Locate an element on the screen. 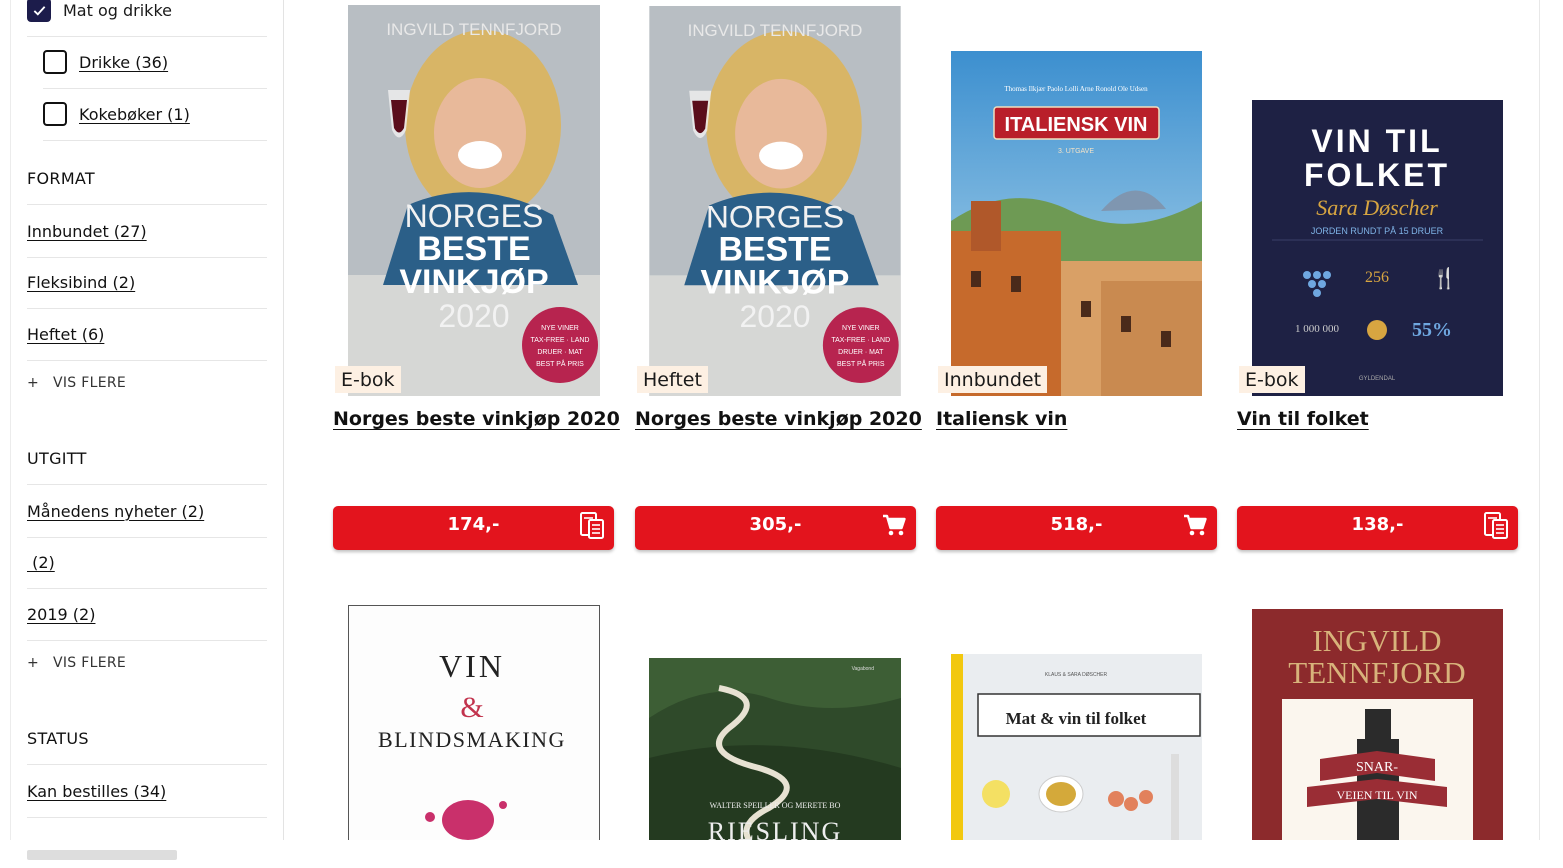  cover-stat1: 256 is located at coordinates (1377, 277).